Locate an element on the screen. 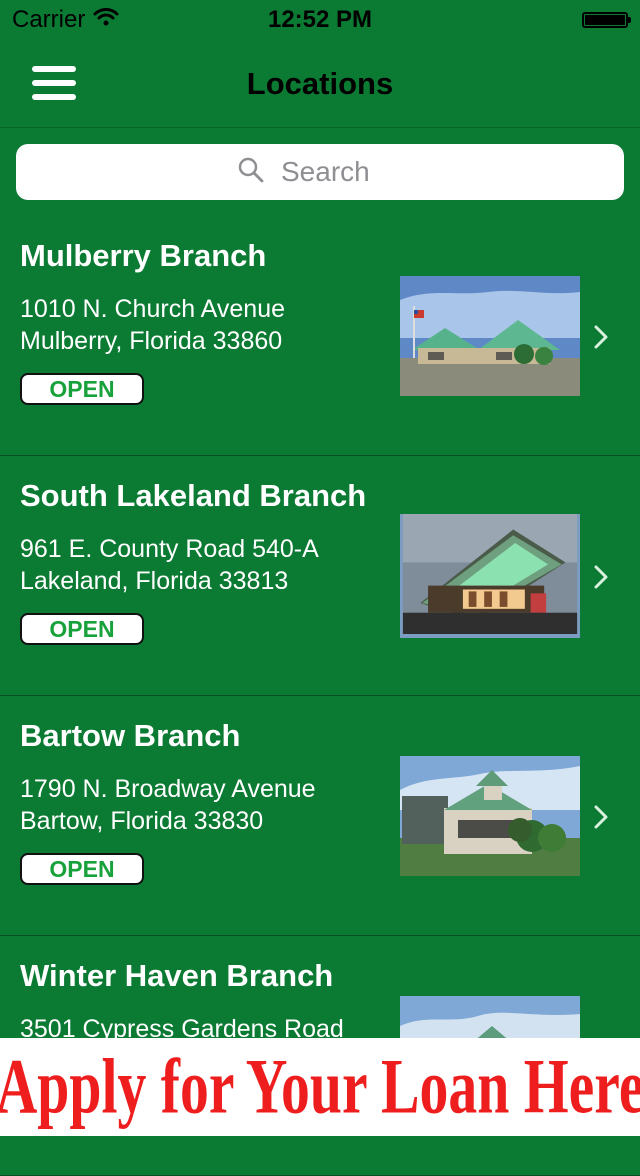 The width and height of the screenshot is (640, 1176). address-line-2: Bartow, Florida 33830 is located at coordinates (142, 821).